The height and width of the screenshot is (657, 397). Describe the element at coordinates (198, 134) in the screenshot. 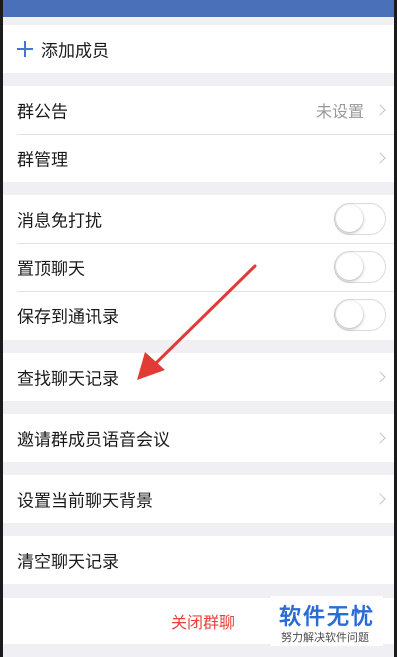

I see `group-info-section: 群公告 未设置 群管理` at that location.